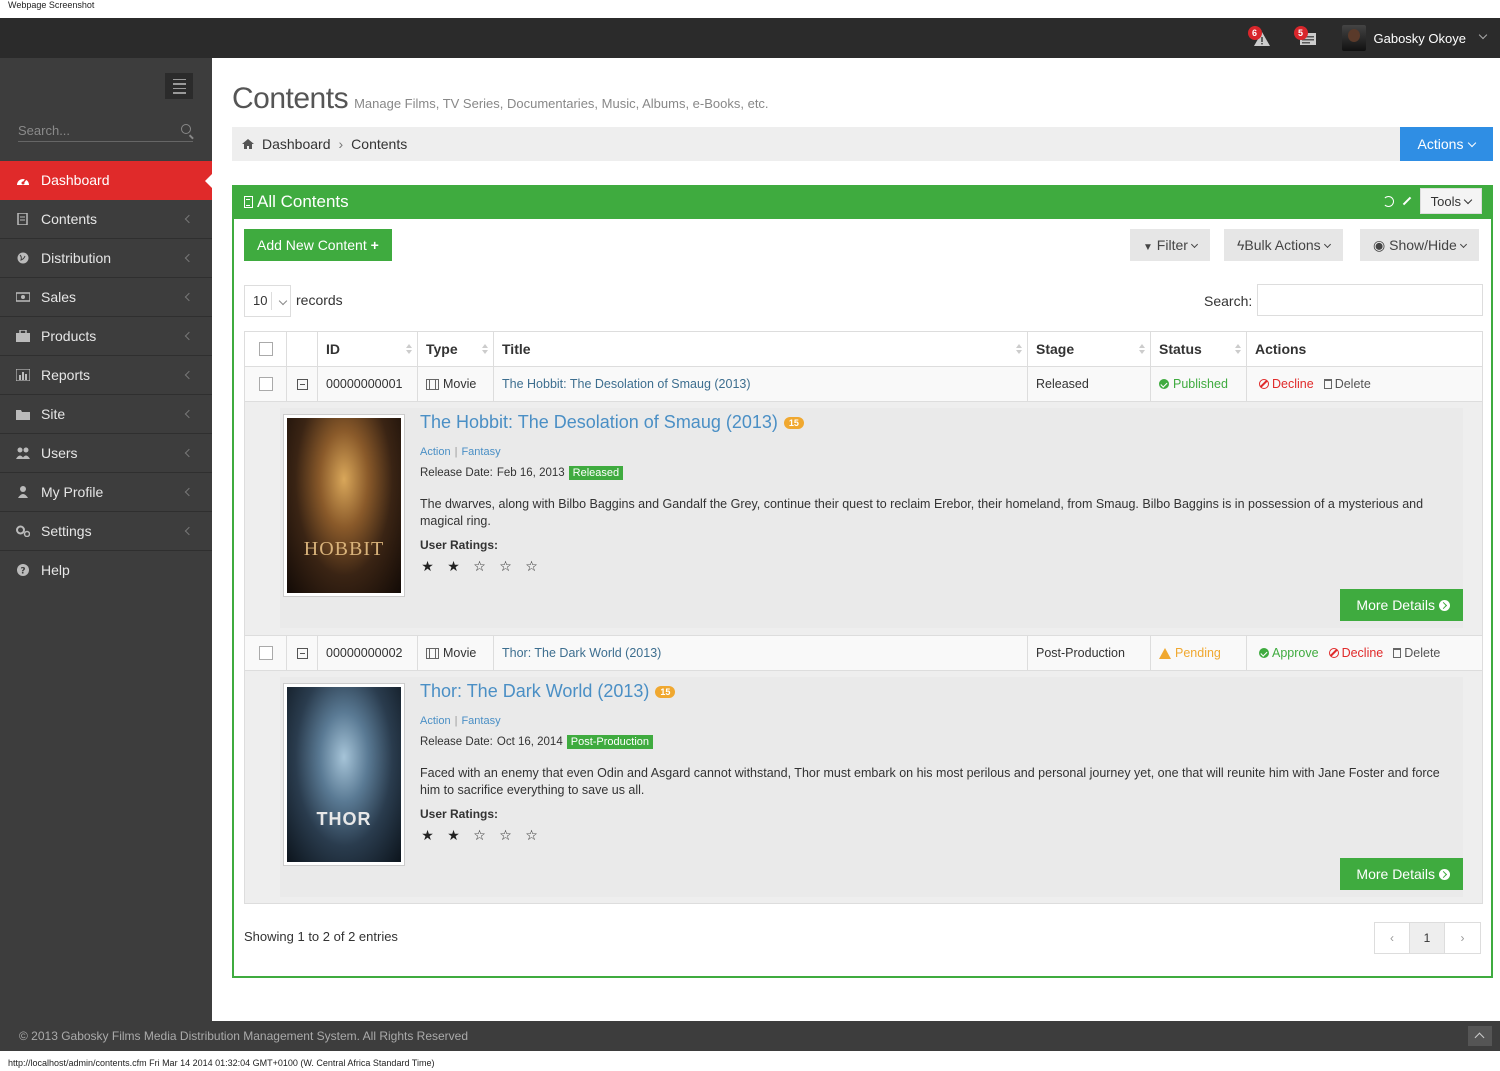 This screenshot has width=1500, height=1071. Describe the element at coordinates (106, 570) in the screenshot. I see `sidebar-item-help: ? Help` at that location.